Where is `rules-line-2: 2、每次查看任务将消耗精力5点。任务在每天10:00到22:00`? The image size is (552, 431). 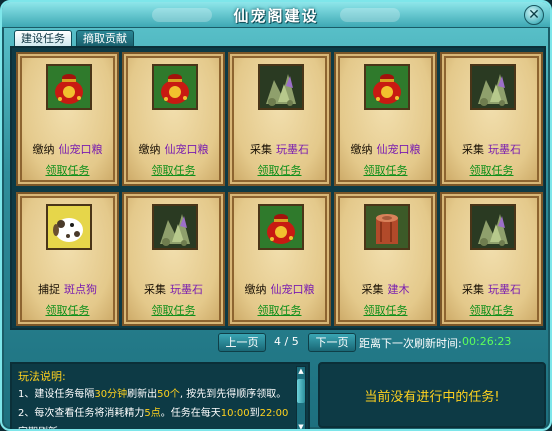
rules-line-2: 2、每次查看任务将消耗精力5点。任务在每天10:00到22:00 is located at coordinates (153, 411).